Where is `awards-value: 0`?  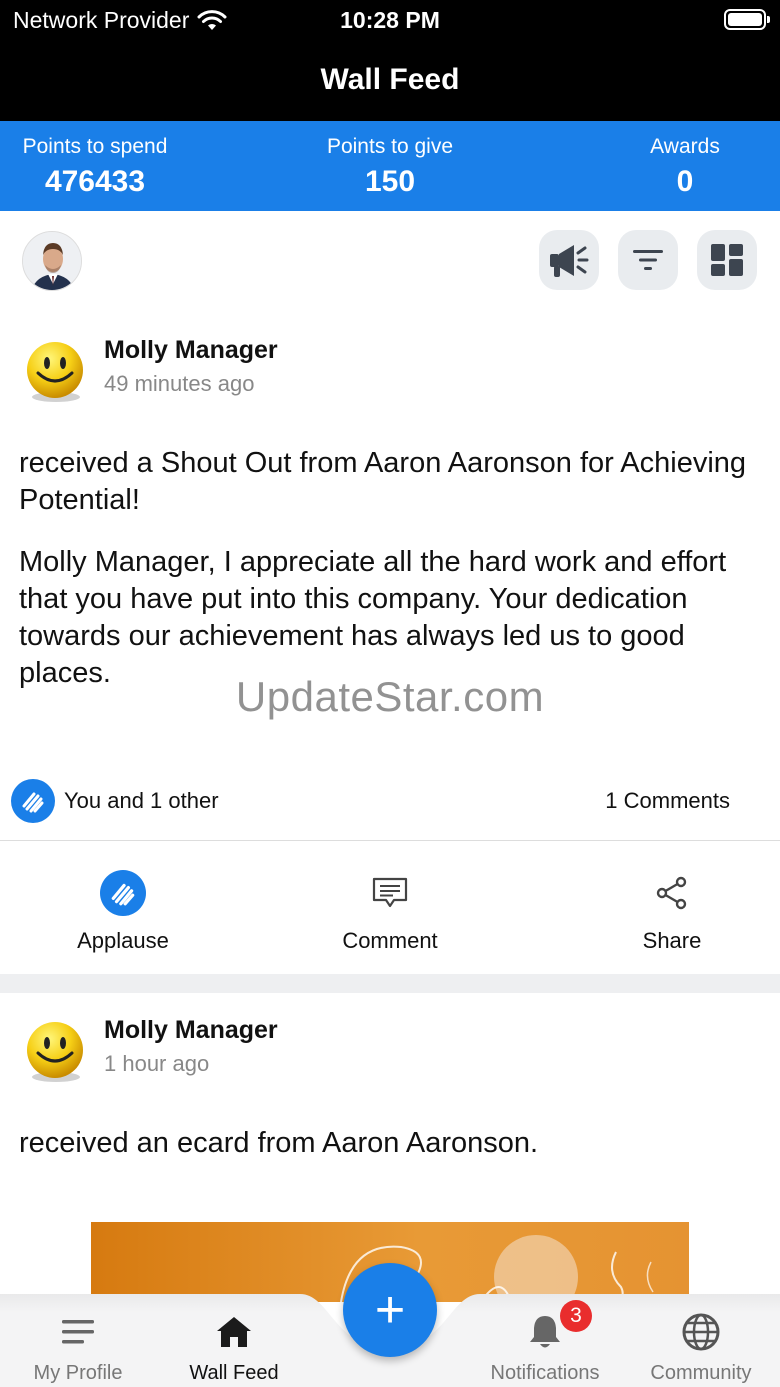
awards-value: 0 is located at coordinates (685, 181).